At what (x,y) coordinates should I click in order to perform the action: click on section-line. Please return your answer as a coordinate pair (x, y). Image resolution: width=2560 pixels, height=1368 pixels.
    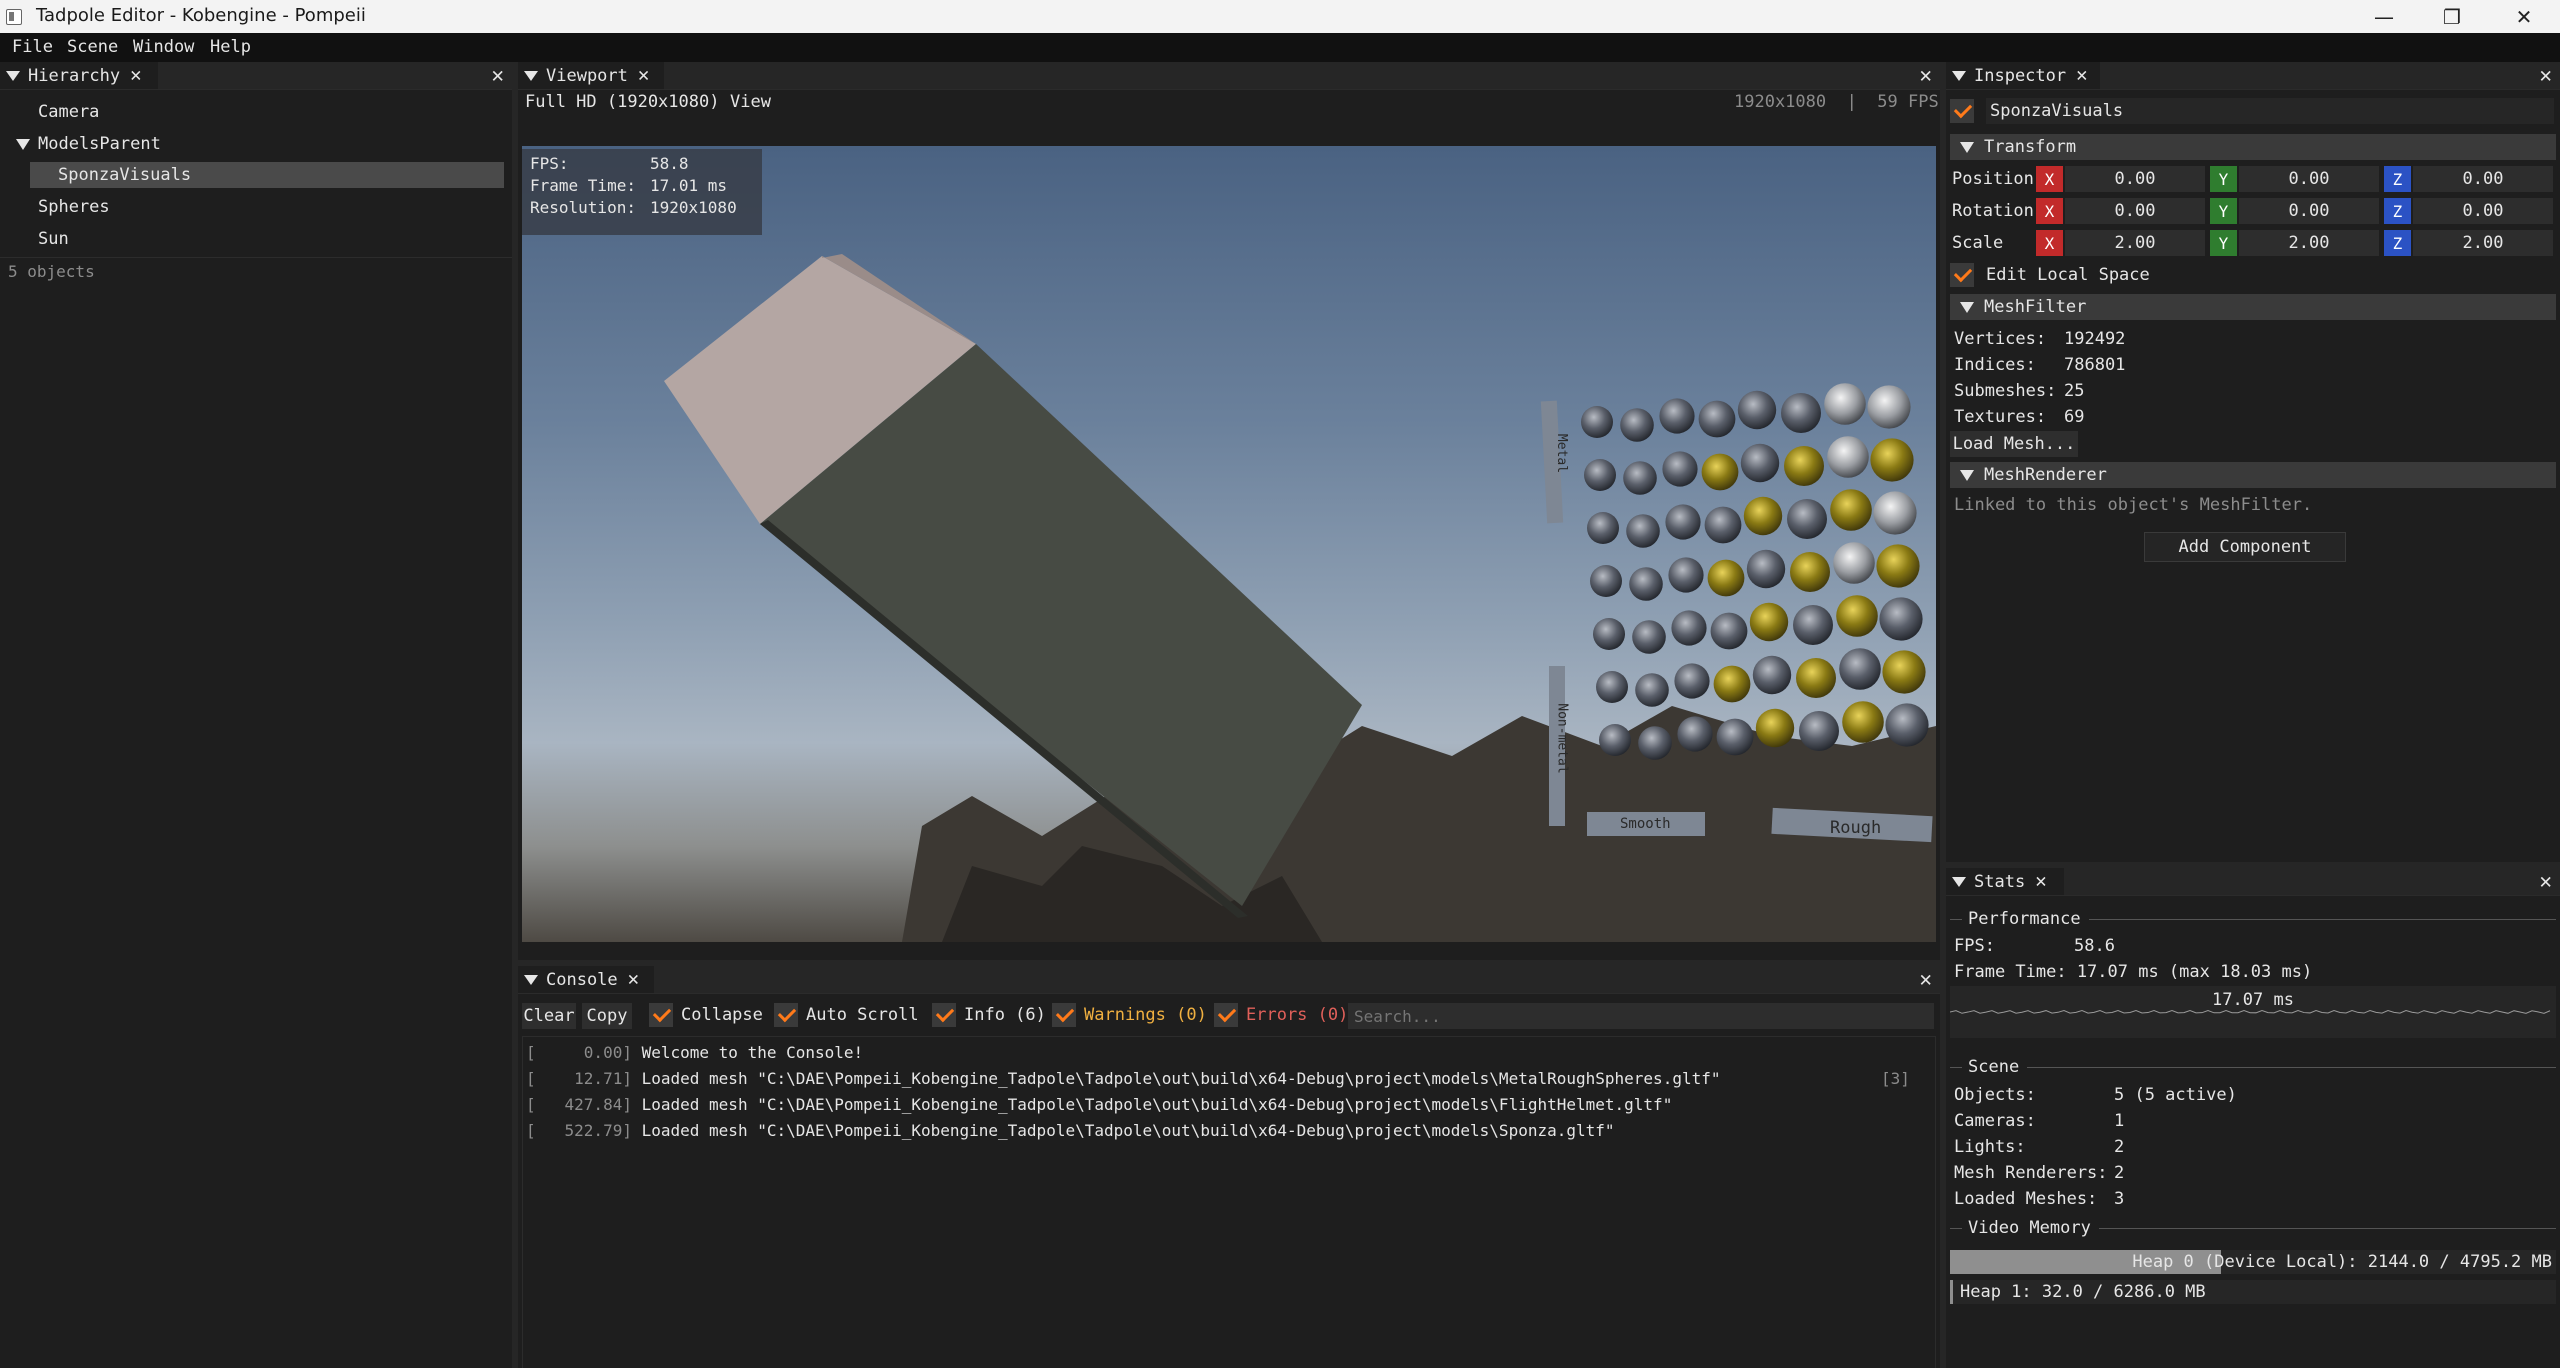
    Looking at the image, I should click on (2291, 1067).